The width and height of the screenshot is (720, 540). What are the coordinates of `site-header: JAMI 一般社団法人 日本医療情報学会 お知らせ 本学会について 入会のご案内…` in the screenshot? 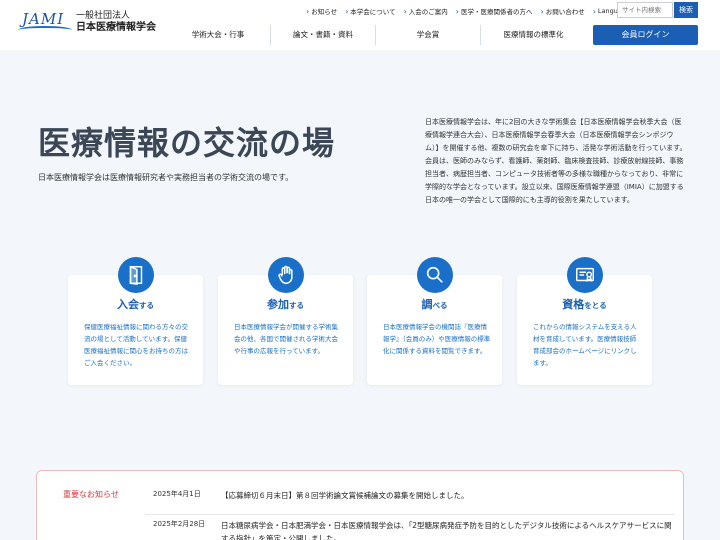 It's located at (360, 25).